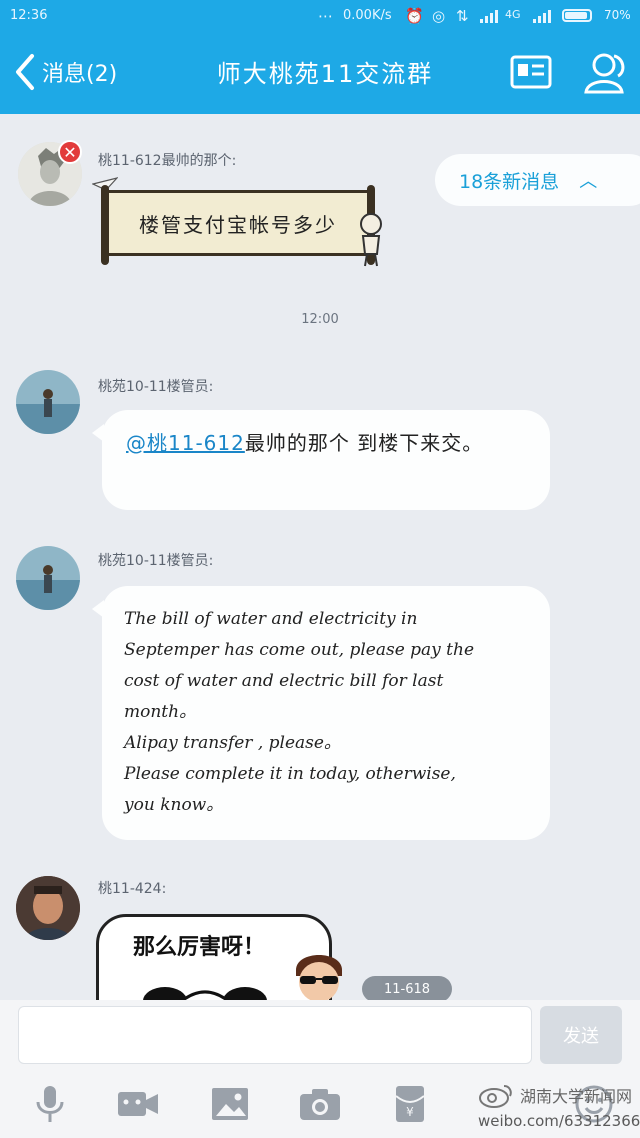 The image size is (640, 1138). What do you see at coordinates (230, 1104) in the screenshot?
I see `image-icon` at bounding box center [230, 1104].